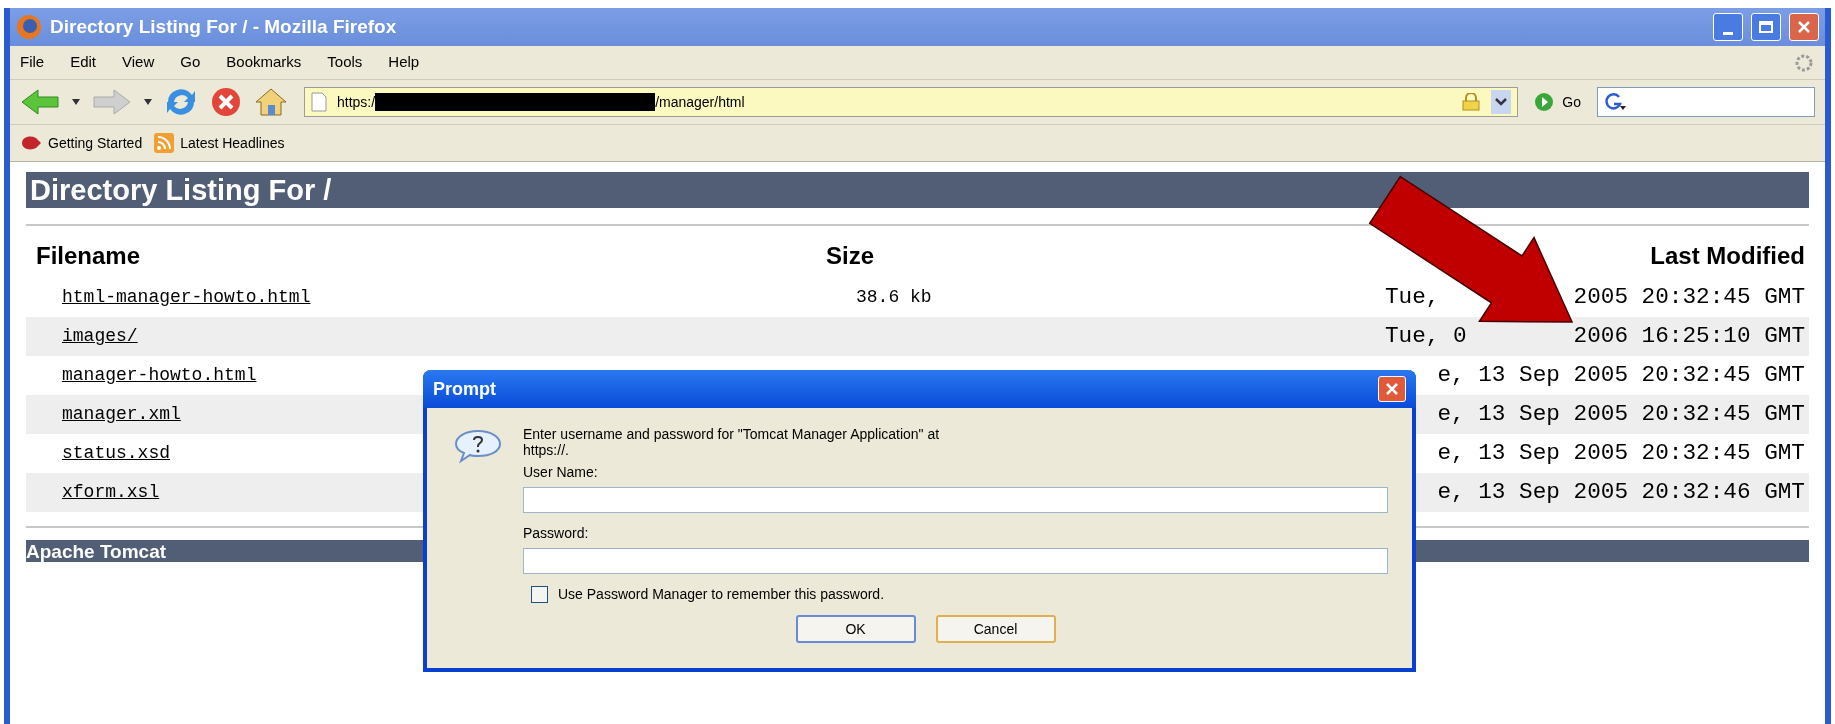 The width and height of the screenshot is (1835, 724). Describe the element at coordinates (995, 629) in the screenshot. I see `dialog-button: Cancel` at that location.